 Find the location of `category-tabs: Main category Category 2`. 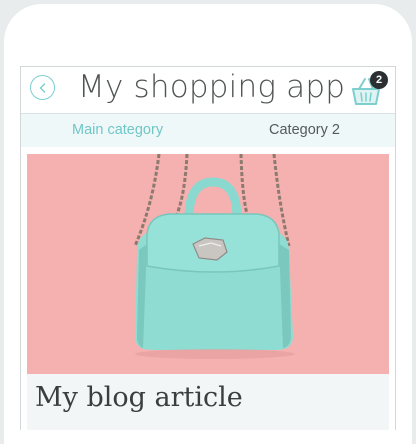

category-tabs: Main category Category 2 is located at coordinates (208, 130).